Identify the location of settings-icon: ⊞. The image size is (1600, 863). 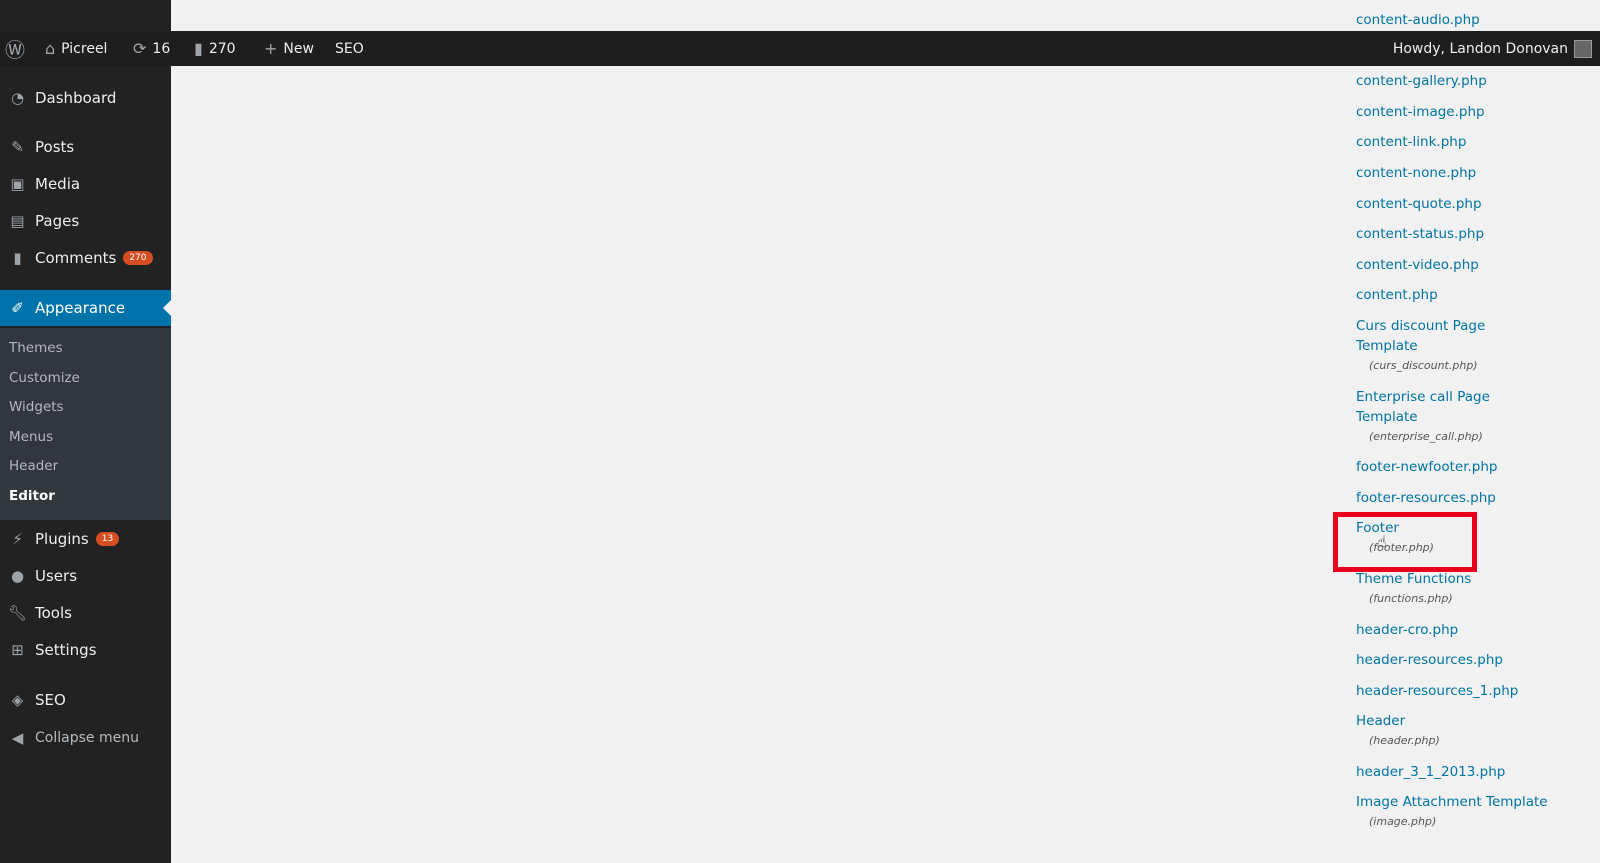
(17, 650).